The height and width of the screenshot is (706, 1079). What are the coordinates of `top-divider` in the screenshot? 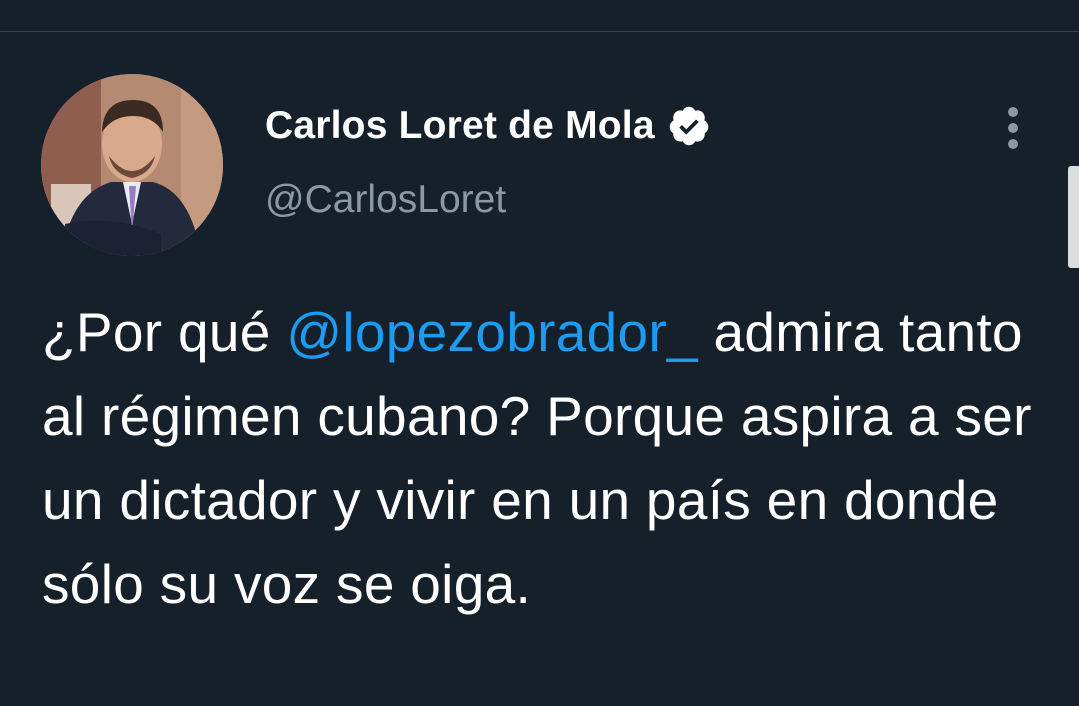 It's located at (539, 31).